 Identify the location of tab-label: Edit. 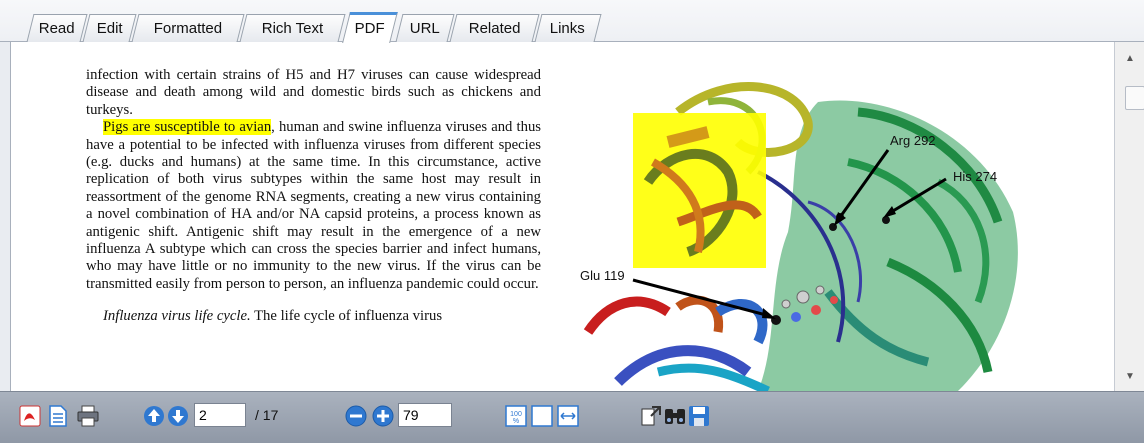
(109, 28).